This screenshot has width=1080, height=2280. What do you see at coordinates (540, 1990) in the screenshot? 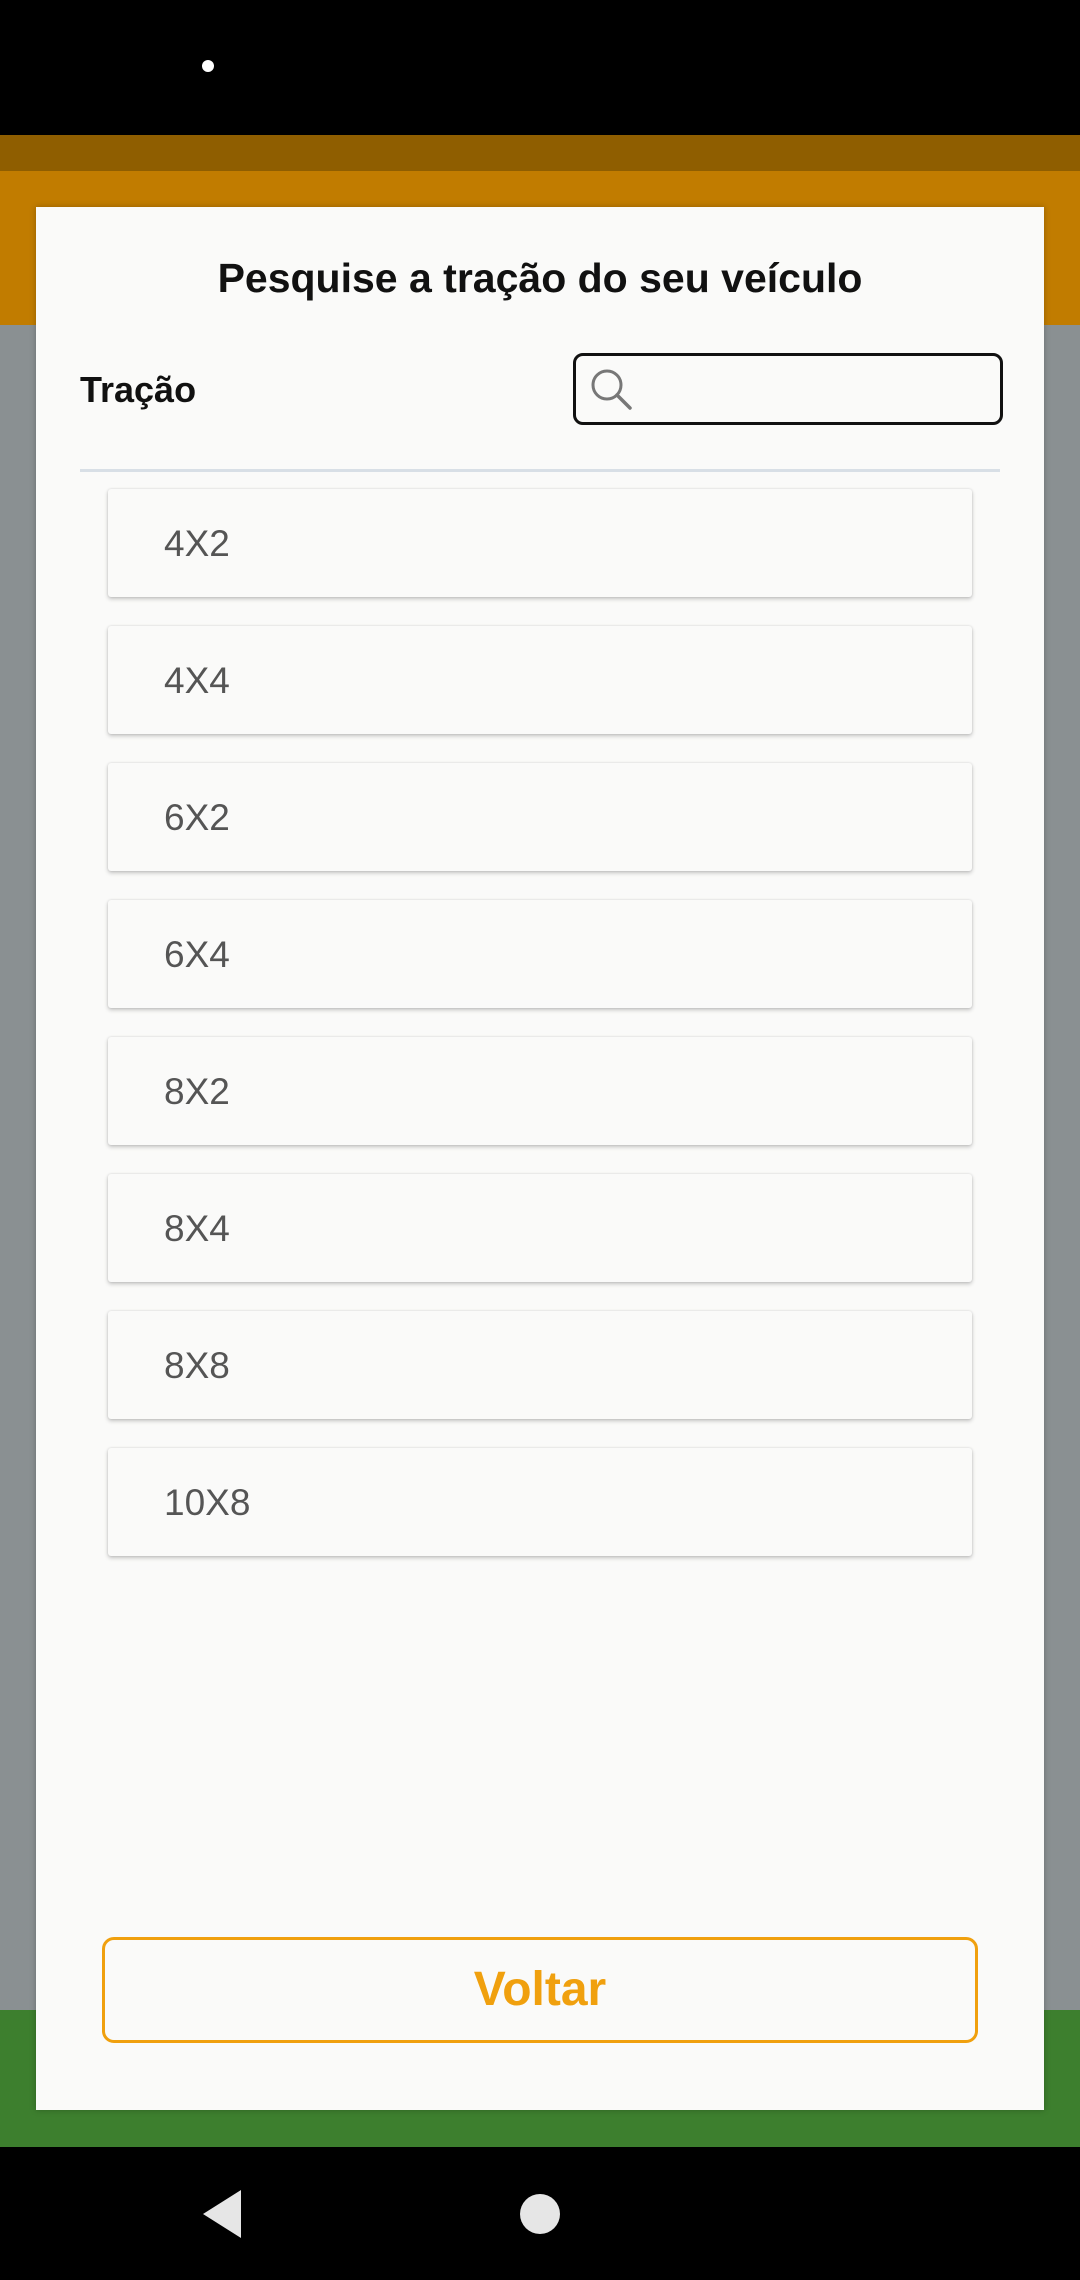
I see `back-button: Voltar` at bounding box center [540, 1990].